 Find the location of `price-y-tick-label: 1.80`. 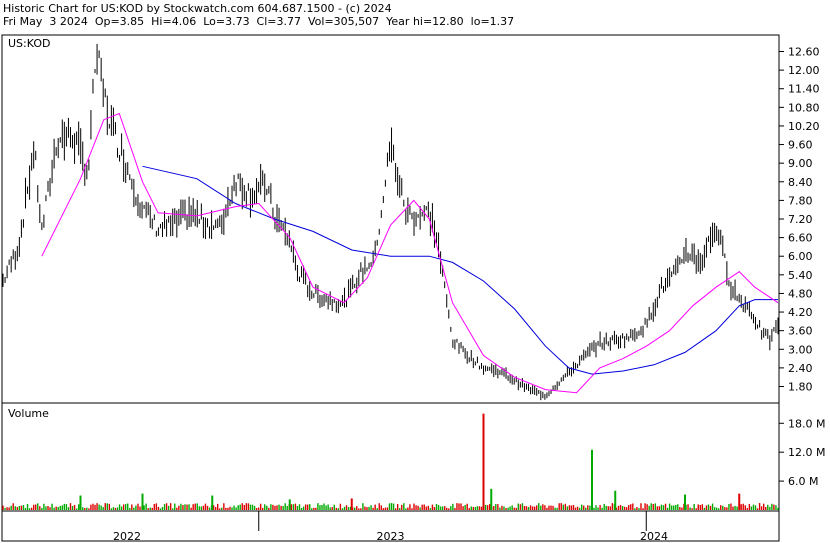

price-y-tick-label: 1.80 is located at coordinates (800, 386).